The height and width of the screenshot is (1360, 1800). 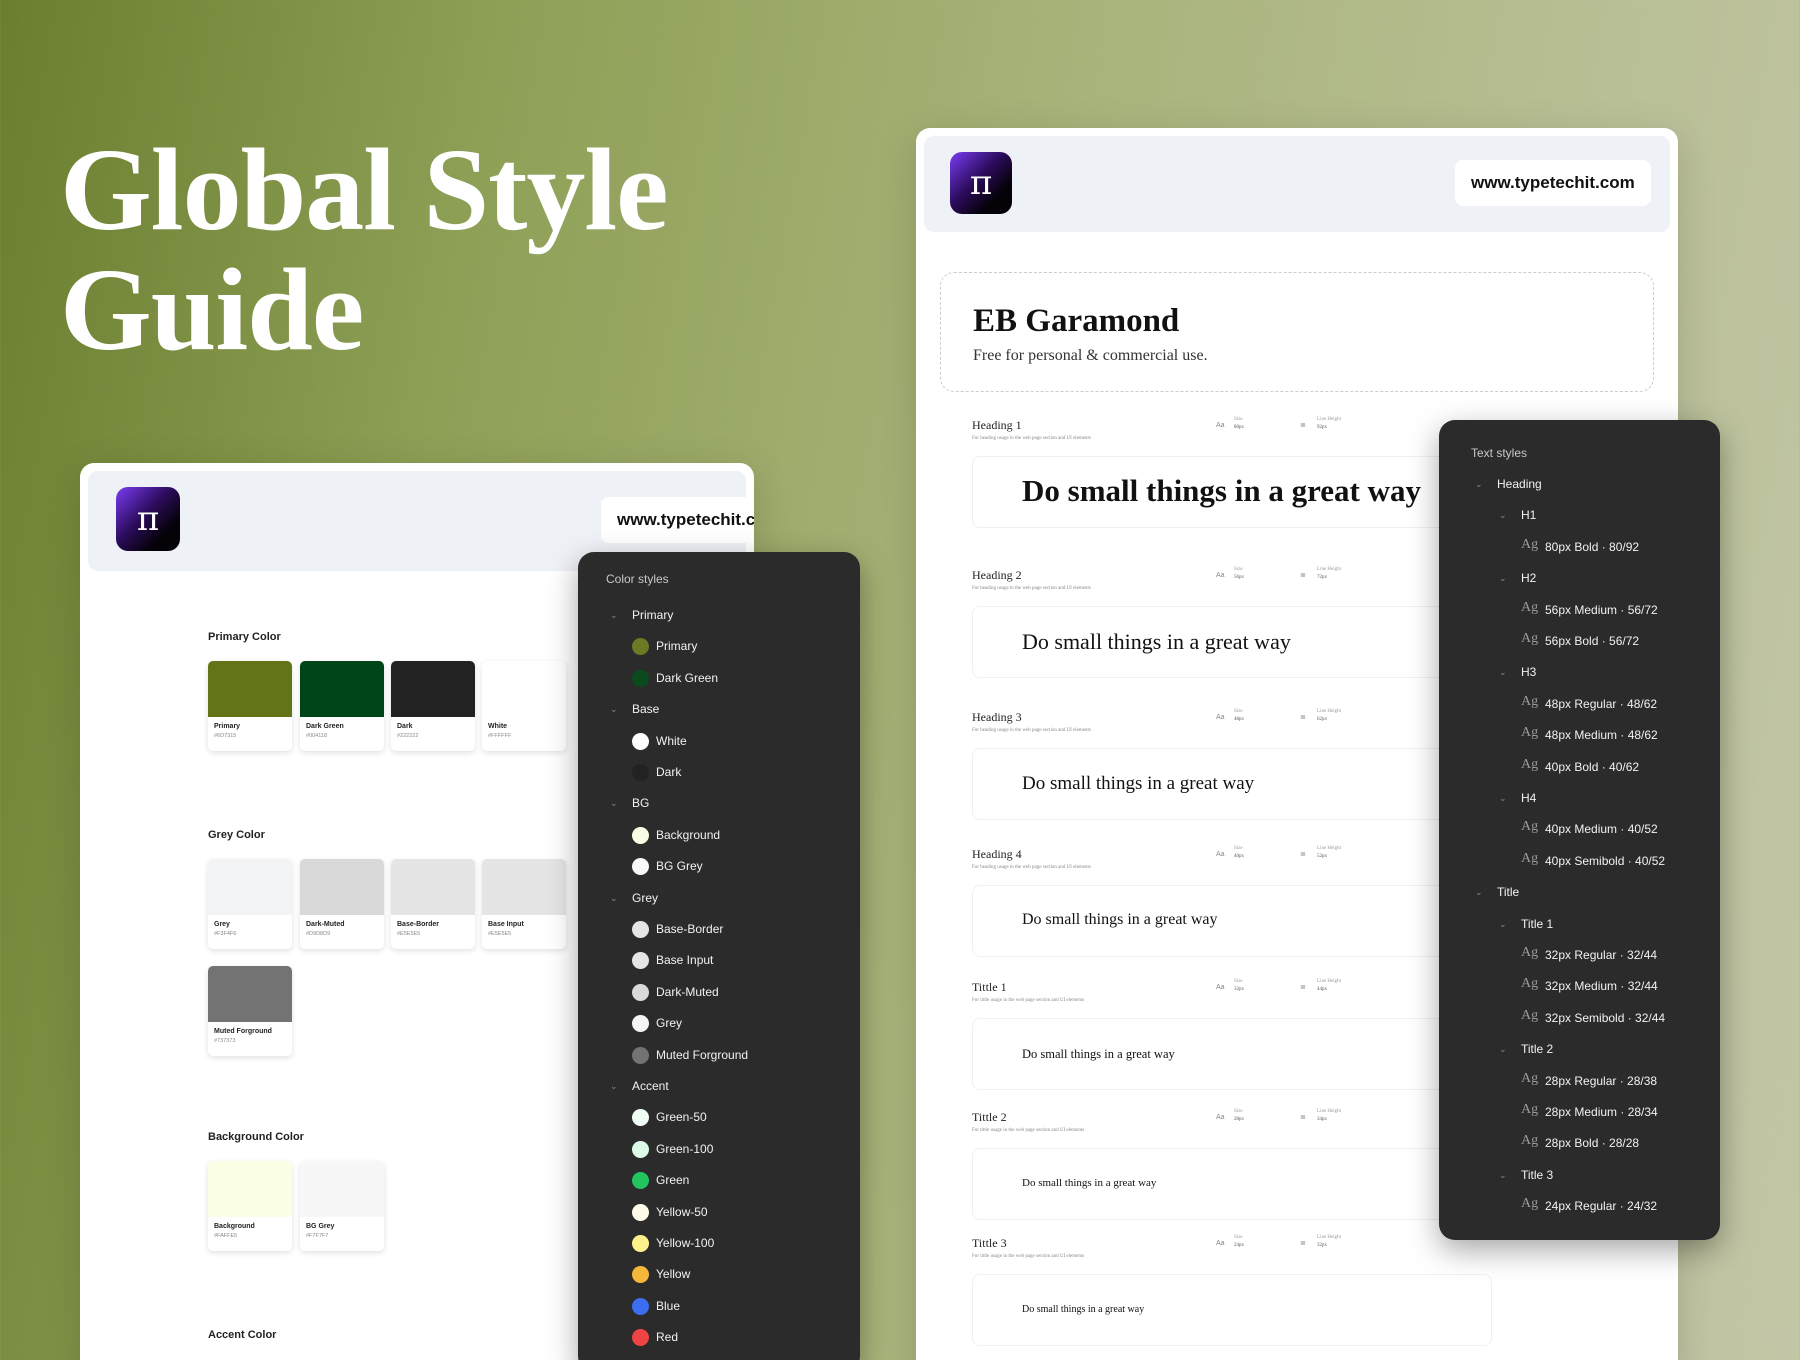 I want to click on text-subgroup-label: Title 1, so click(x=1537, y=924).